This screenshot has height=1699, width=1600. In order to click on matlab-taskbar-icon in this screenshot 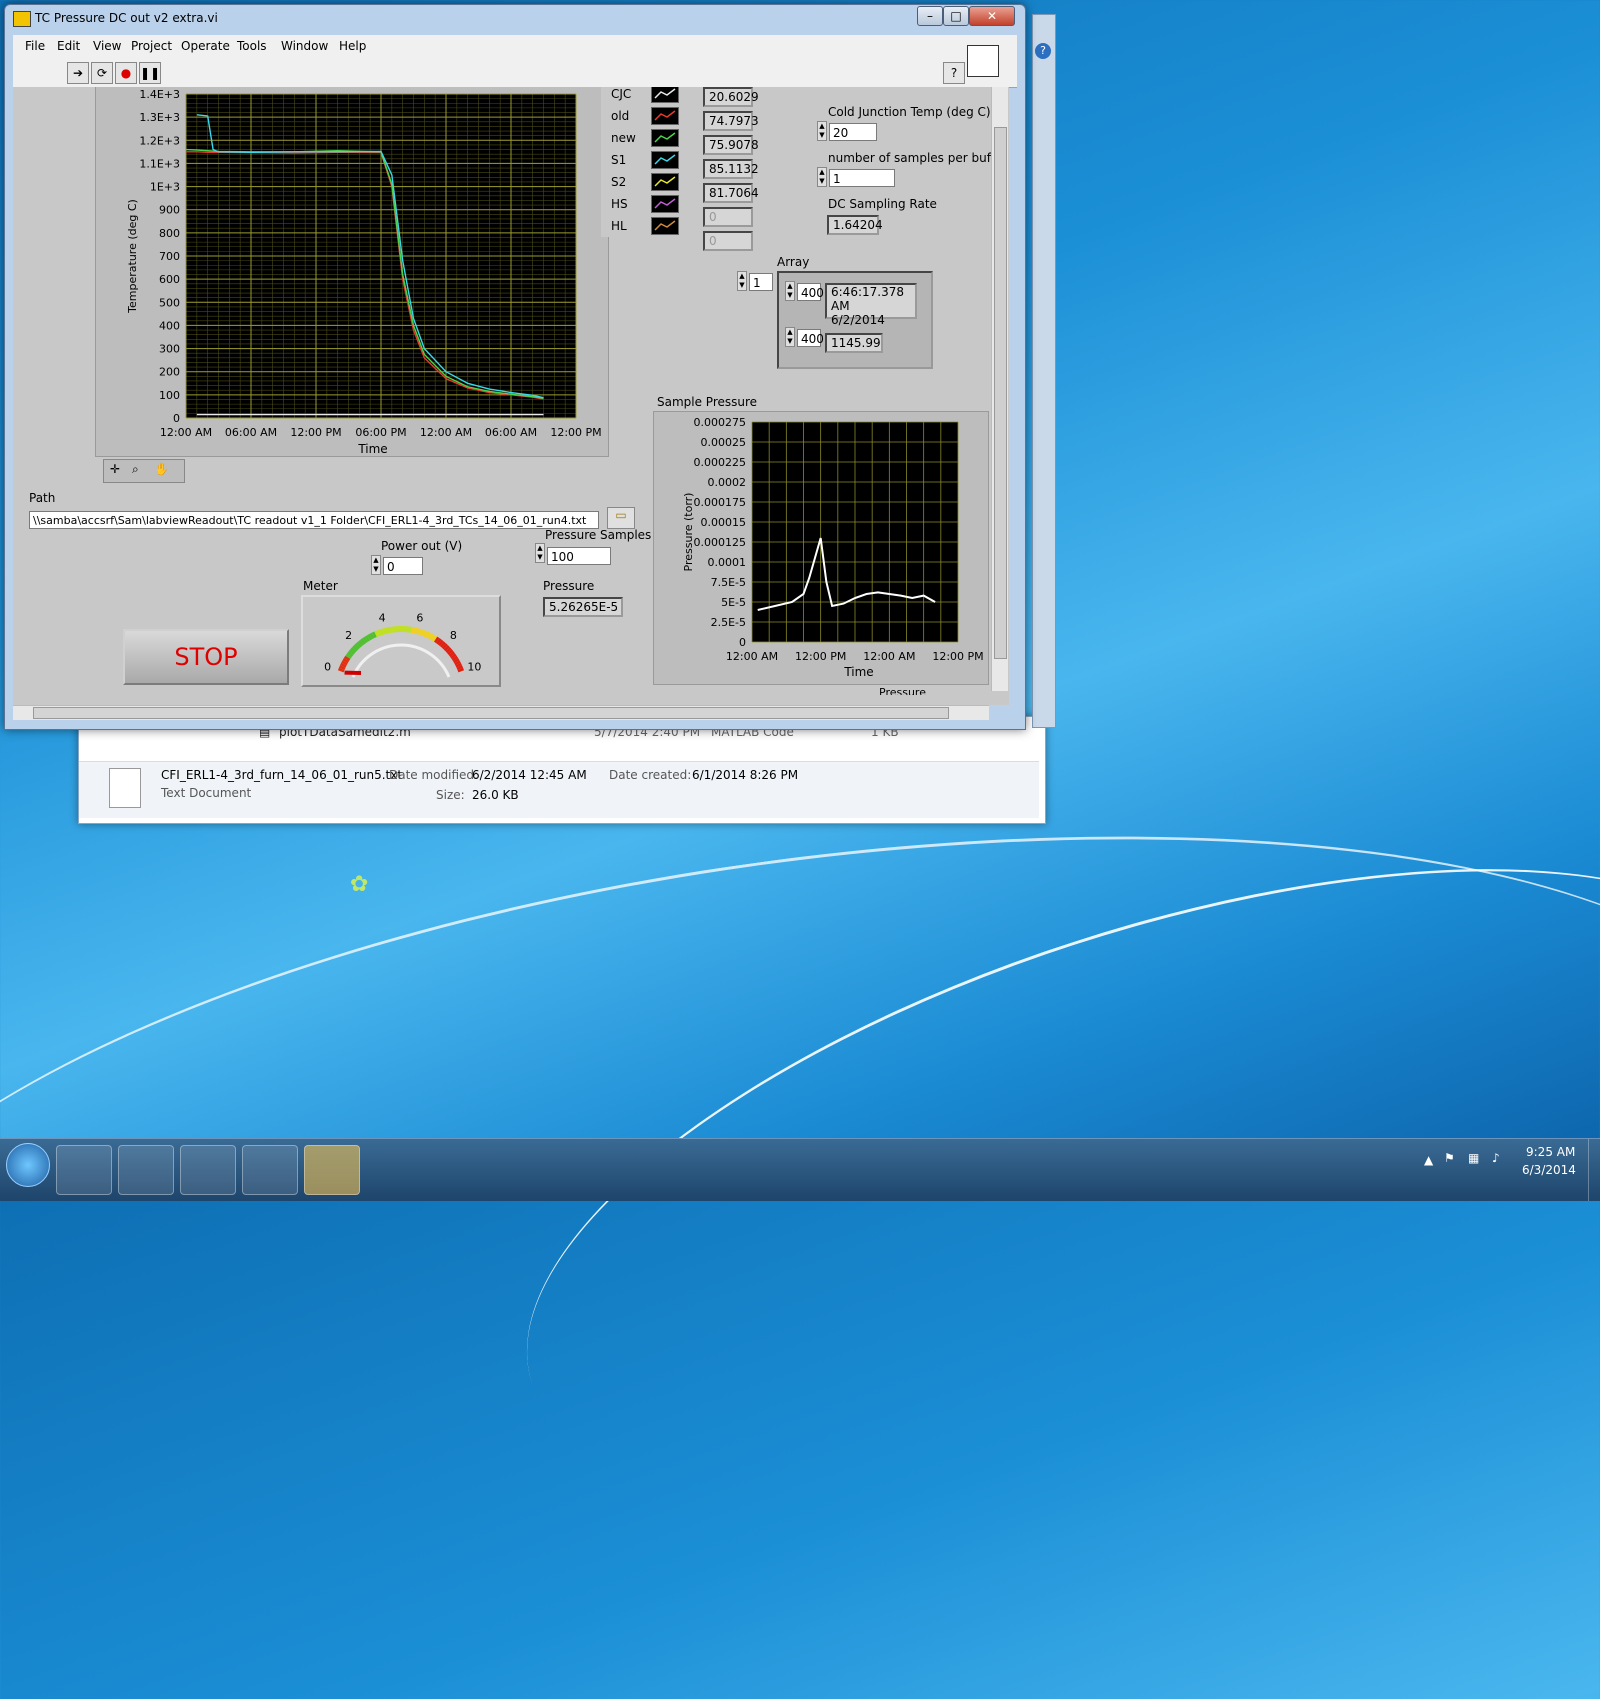, I will do `click(332, 1170)`.